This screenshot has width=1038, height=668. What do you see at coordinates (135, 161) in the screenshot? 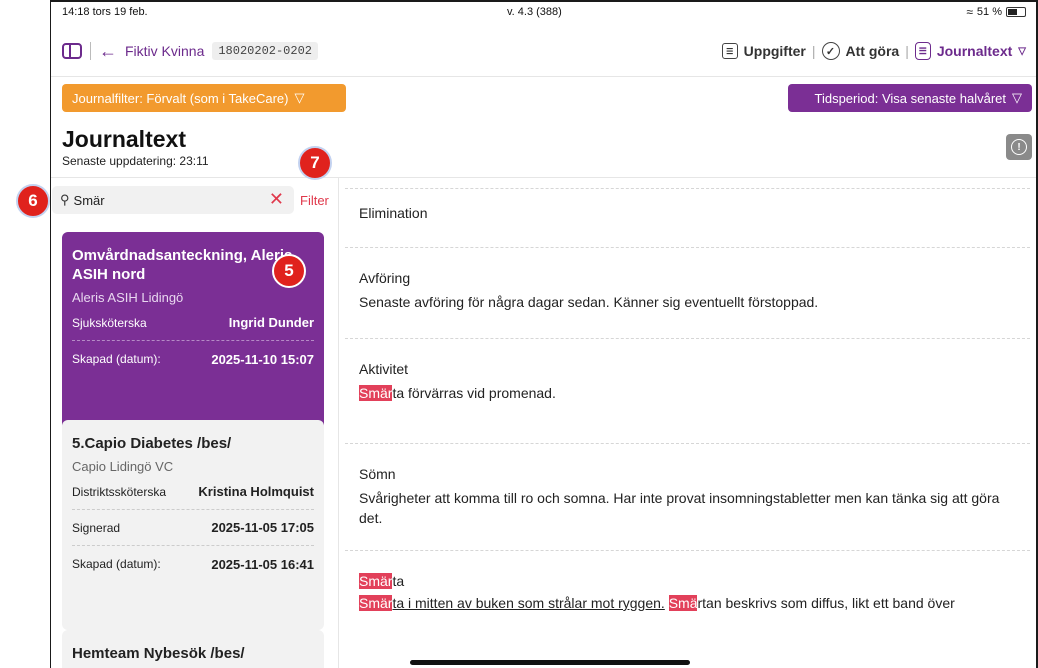
I see `last-updated: Senaste uppdatering: 23:11` at bounding box center [135, 161].